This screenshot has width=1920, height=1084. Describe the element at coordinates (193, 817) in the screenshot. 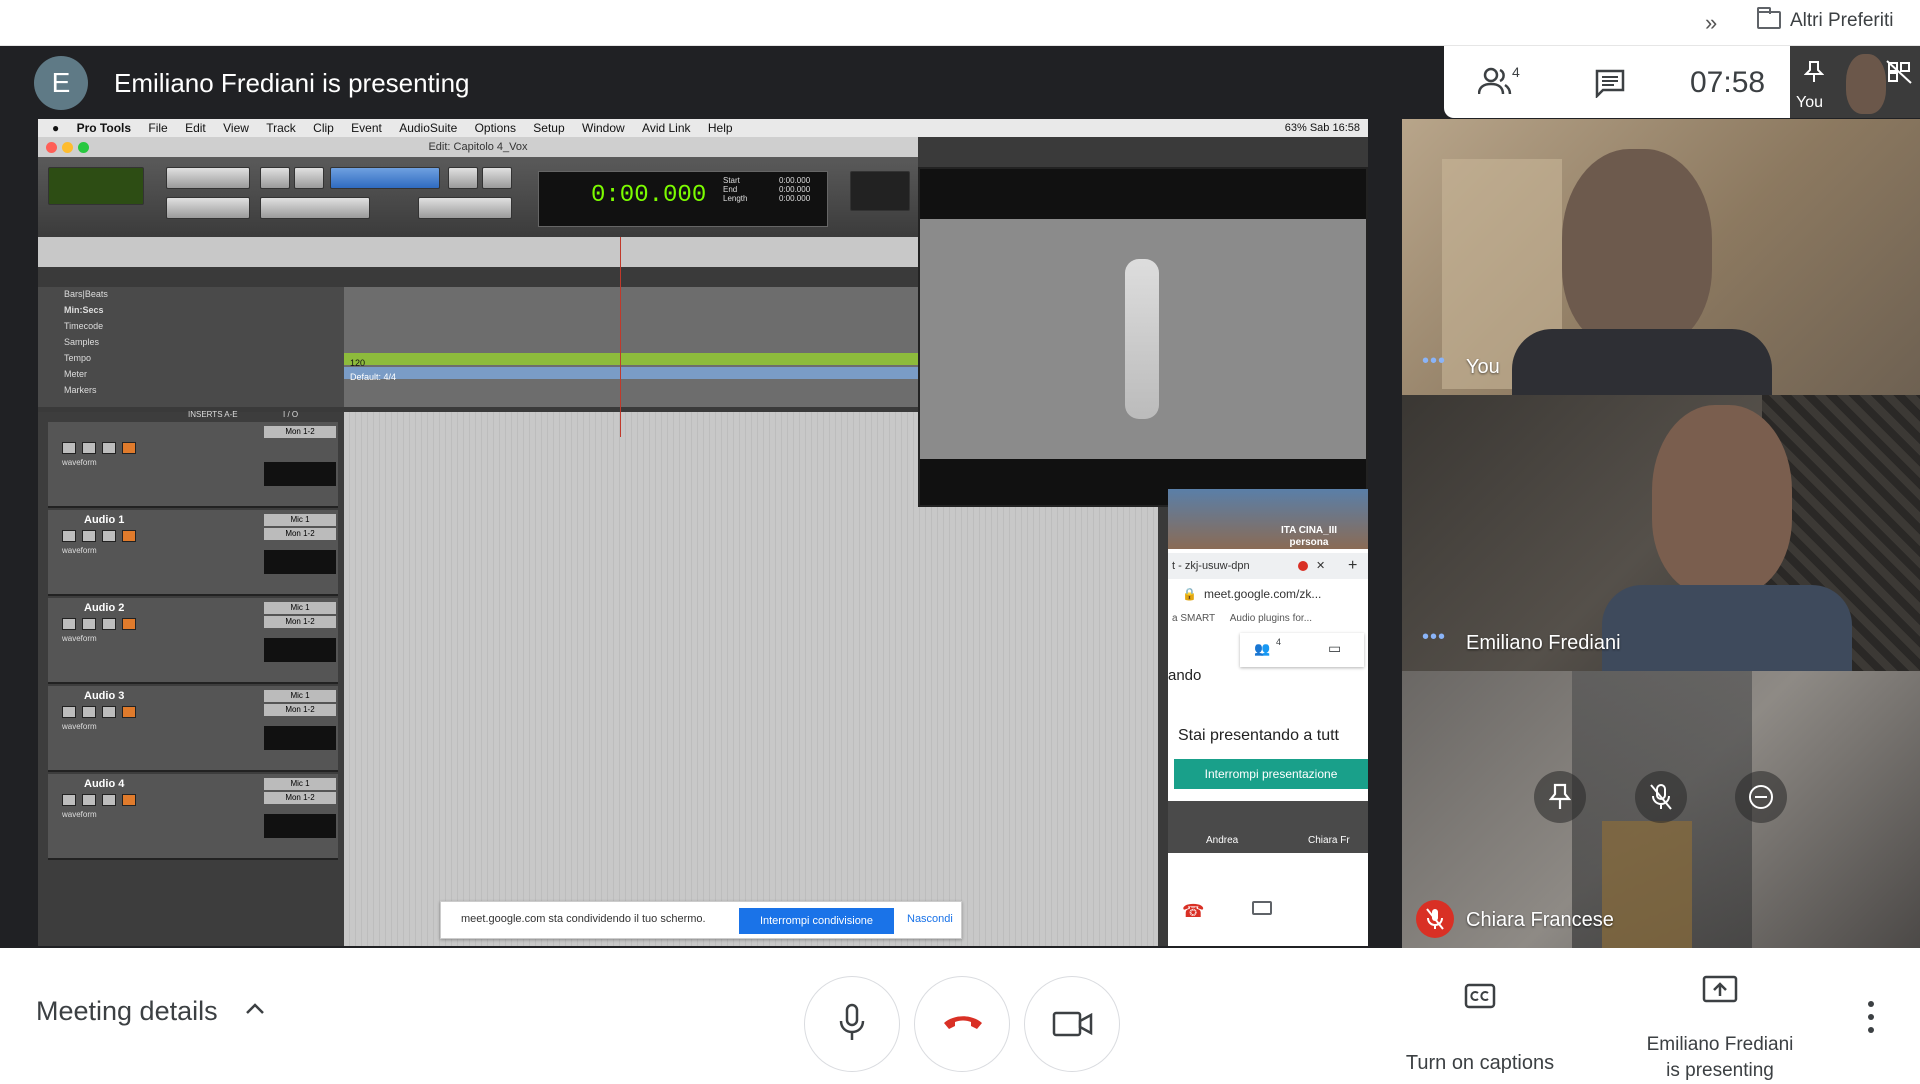

I see `track-row: Audio 4 waveform Mic 1 Mon 1-2` at that location.